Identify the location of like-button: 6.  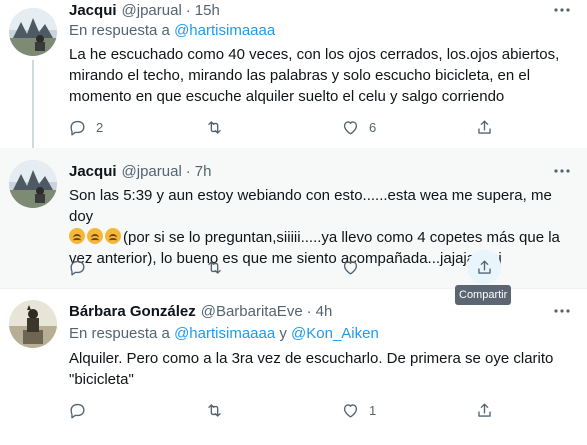
(354, 127).